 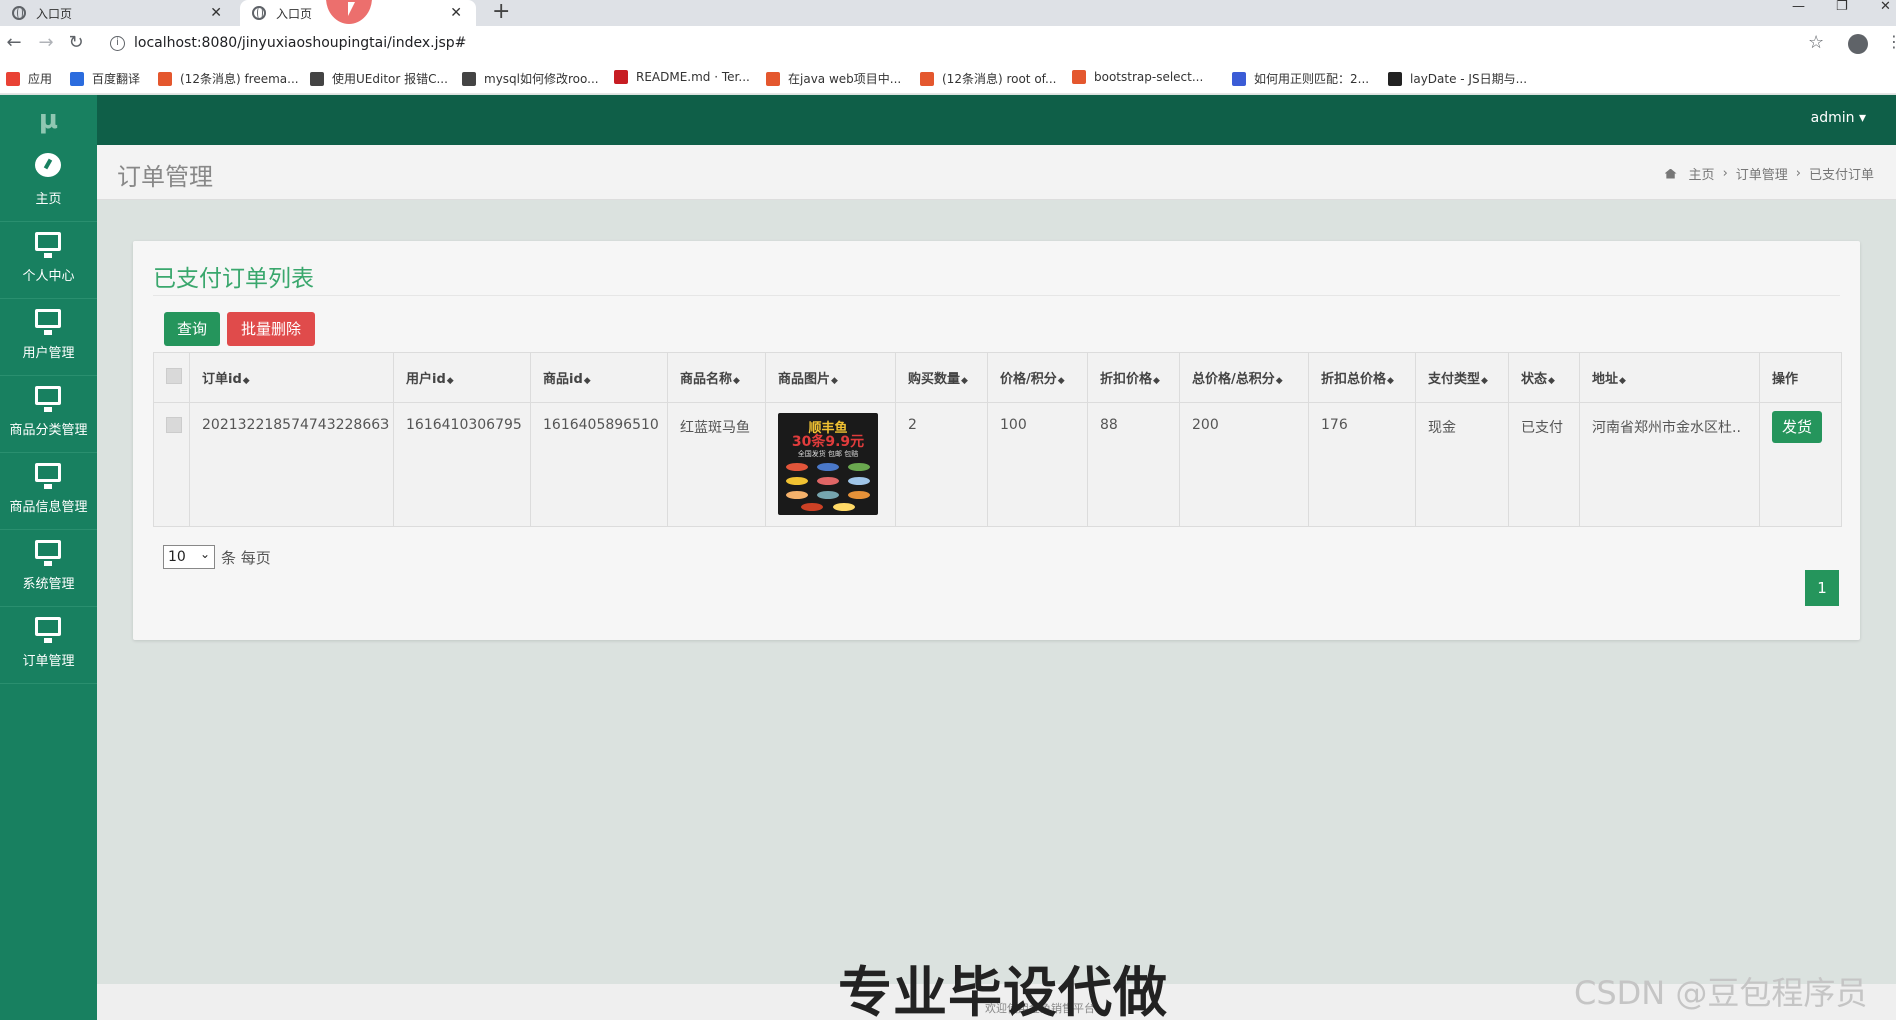 What do you see at coordinates (1842, 7) in the screenshot?
I see `restore-icon: ❐` at bounding box center [1842, 7].